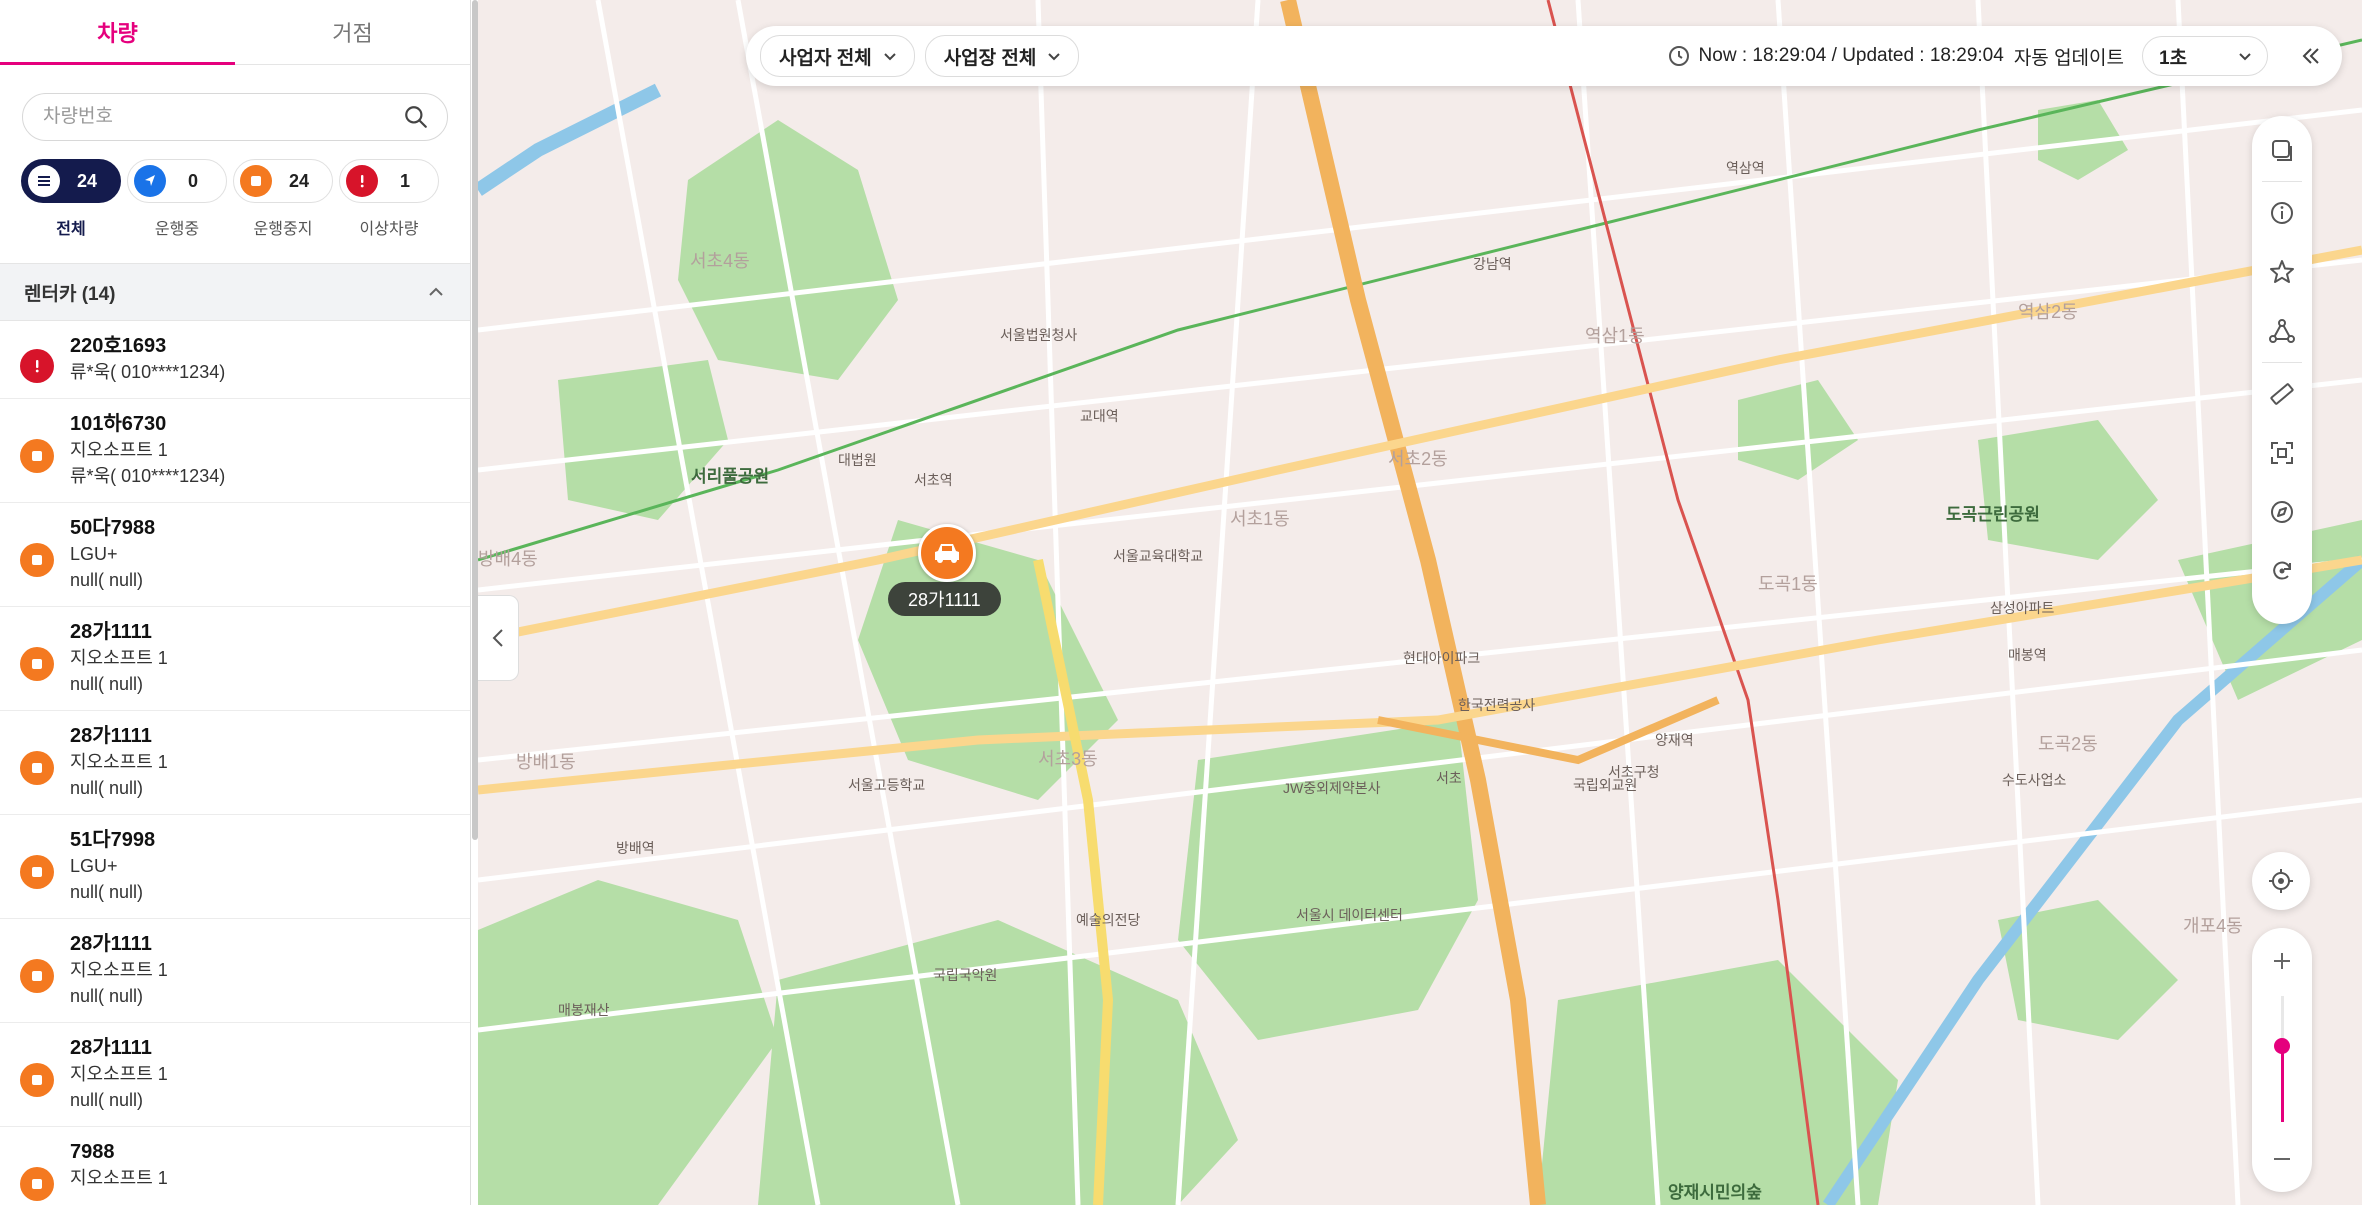 Image resolution: width=2362 pixels, height=1205 pixels. I want to click on site-select: 사업장 전체, so click(1002, 56).